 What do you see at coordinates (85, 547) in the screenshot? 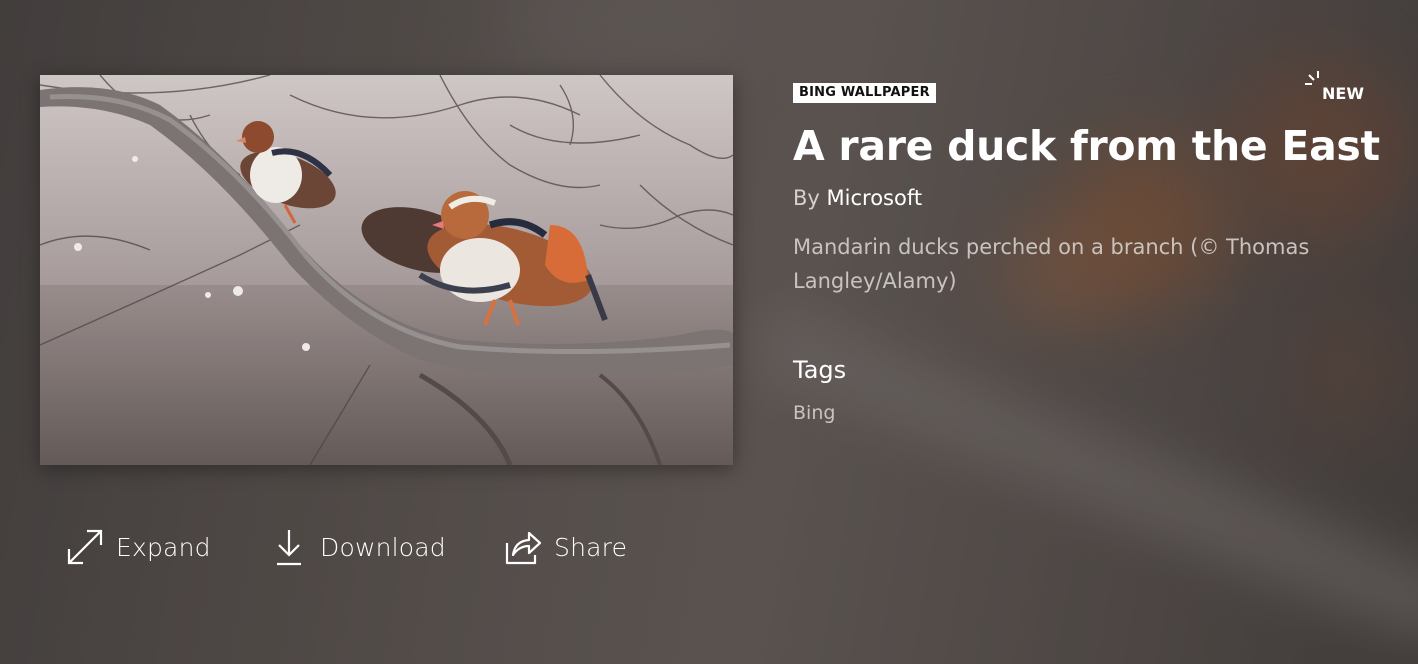
I see `expand-icon` at bounding box center [85, 547].